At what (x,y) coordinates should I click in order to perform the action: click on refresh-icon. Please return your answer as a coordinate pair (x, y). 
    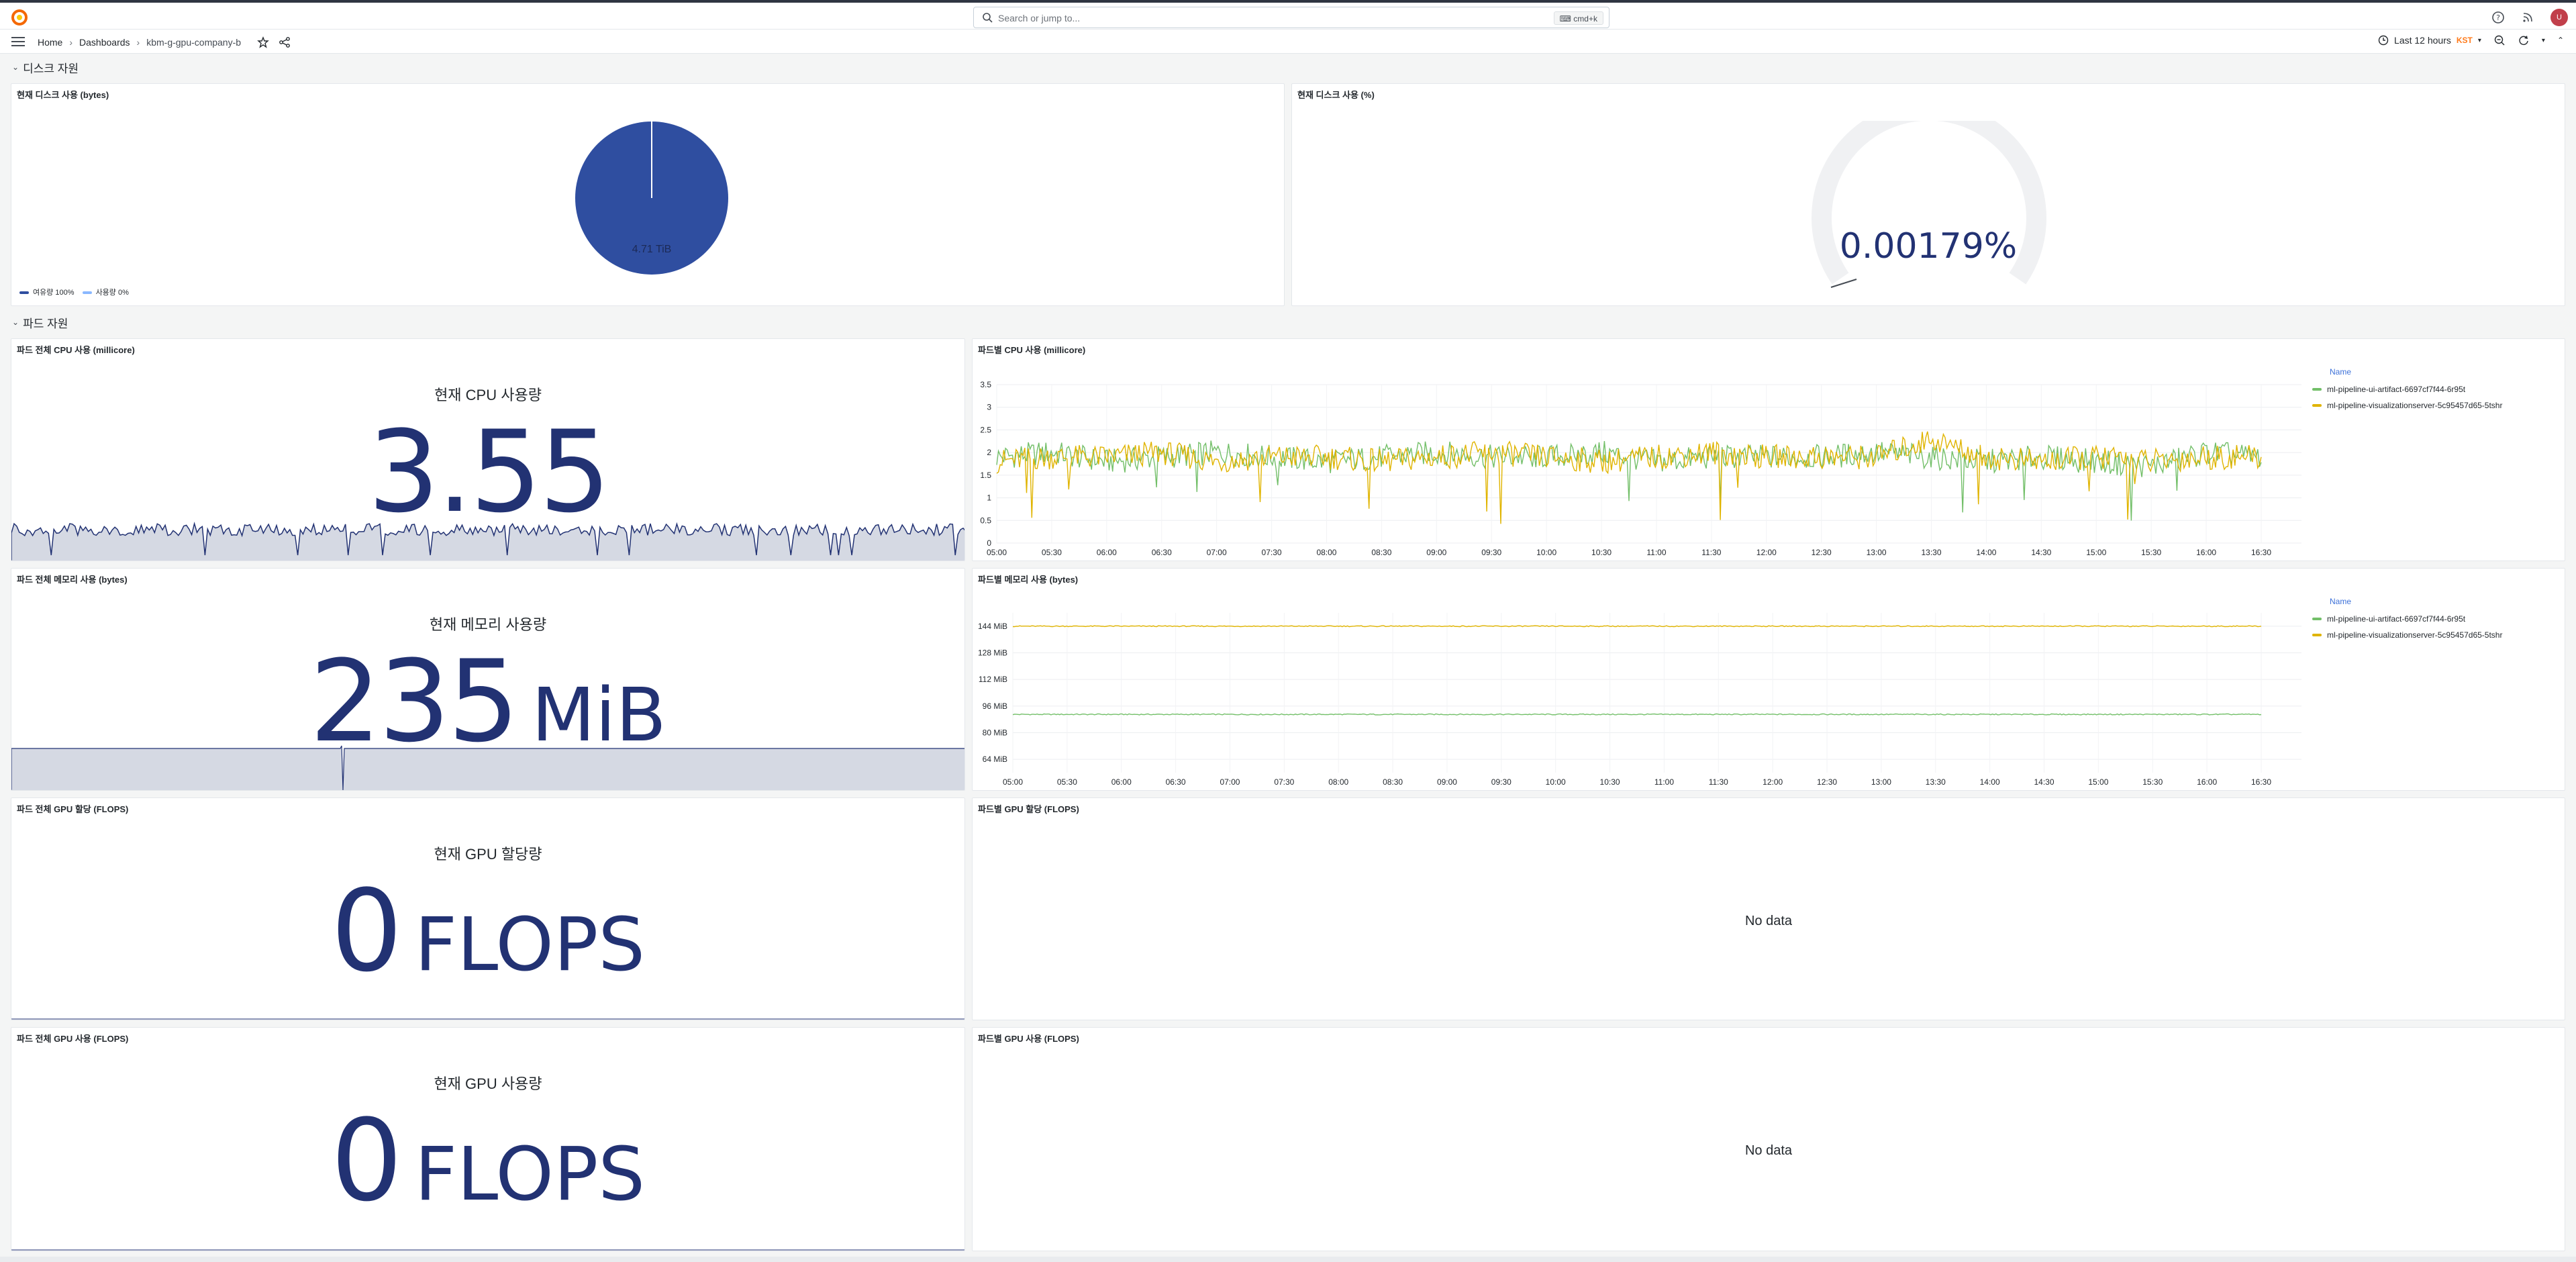
    Looking at the image, I should click on (2524, 40).